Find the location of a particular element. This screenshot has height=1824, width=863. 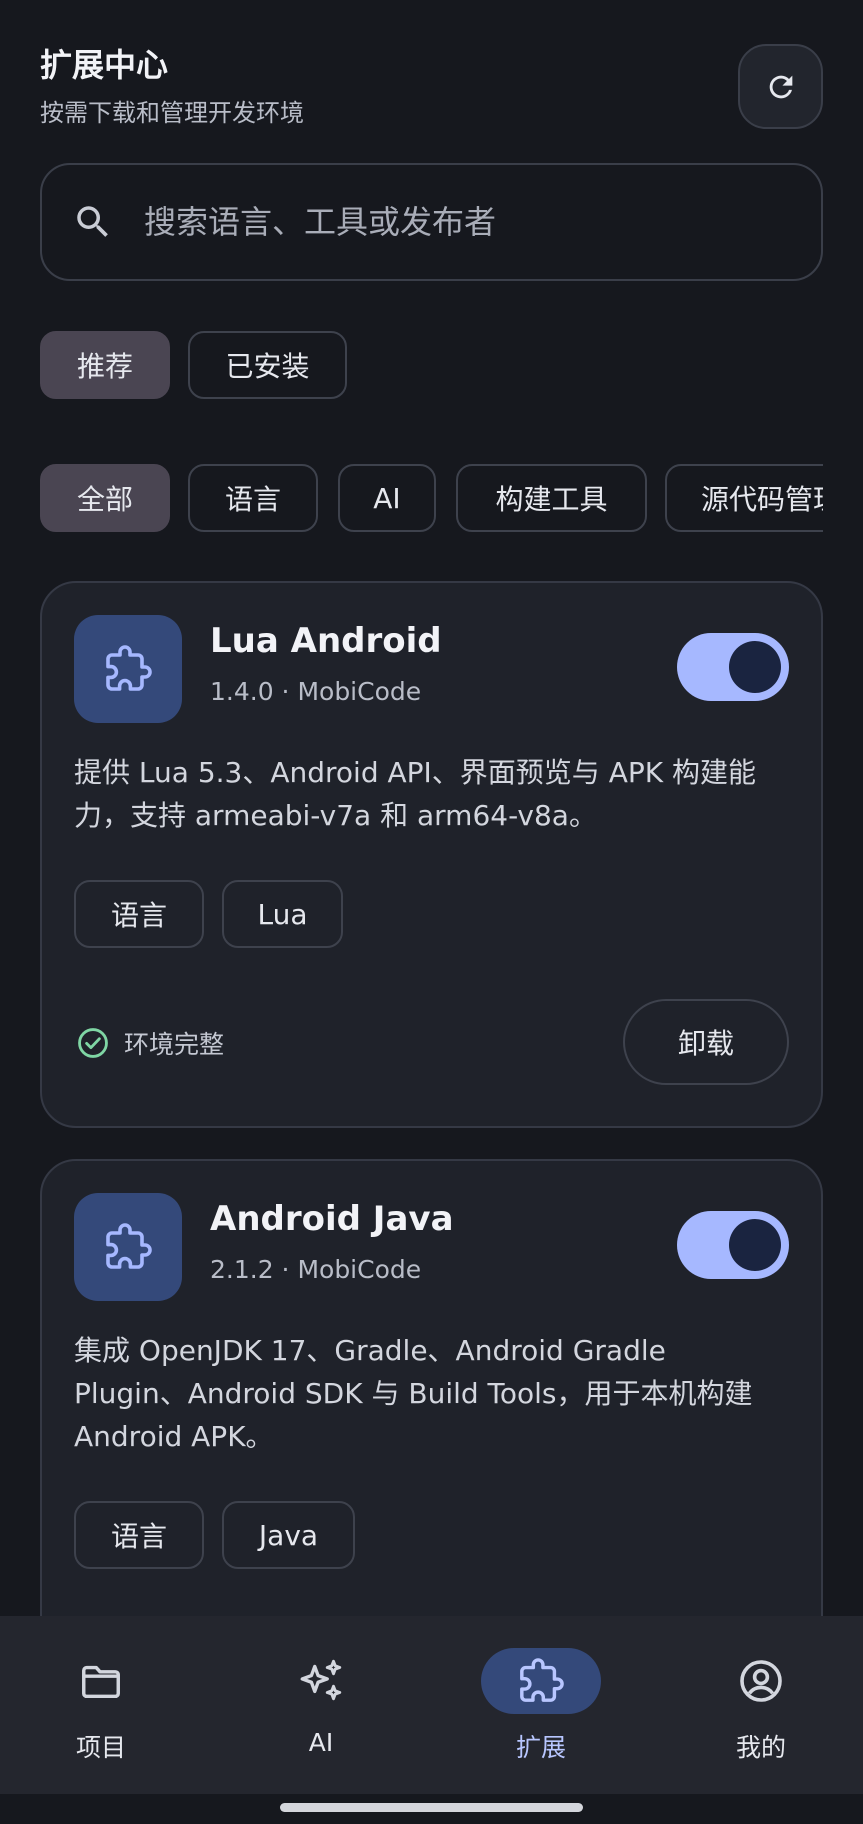

page-title: 扩展中心 is located at coordinates (104, 65).